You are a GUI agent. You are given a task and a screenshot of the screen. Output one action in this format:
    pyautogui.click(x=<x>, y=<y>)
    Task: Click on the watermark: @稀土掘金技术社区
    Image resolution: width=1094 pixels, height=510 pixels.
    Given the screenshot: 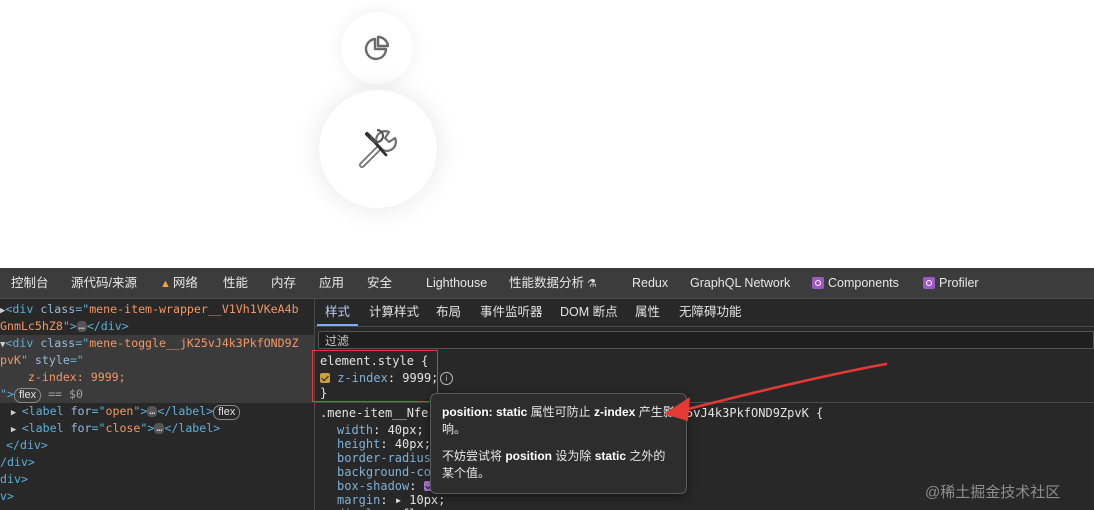 What is the action you would take?
    pyautogui.click(x=993, y=492)
    